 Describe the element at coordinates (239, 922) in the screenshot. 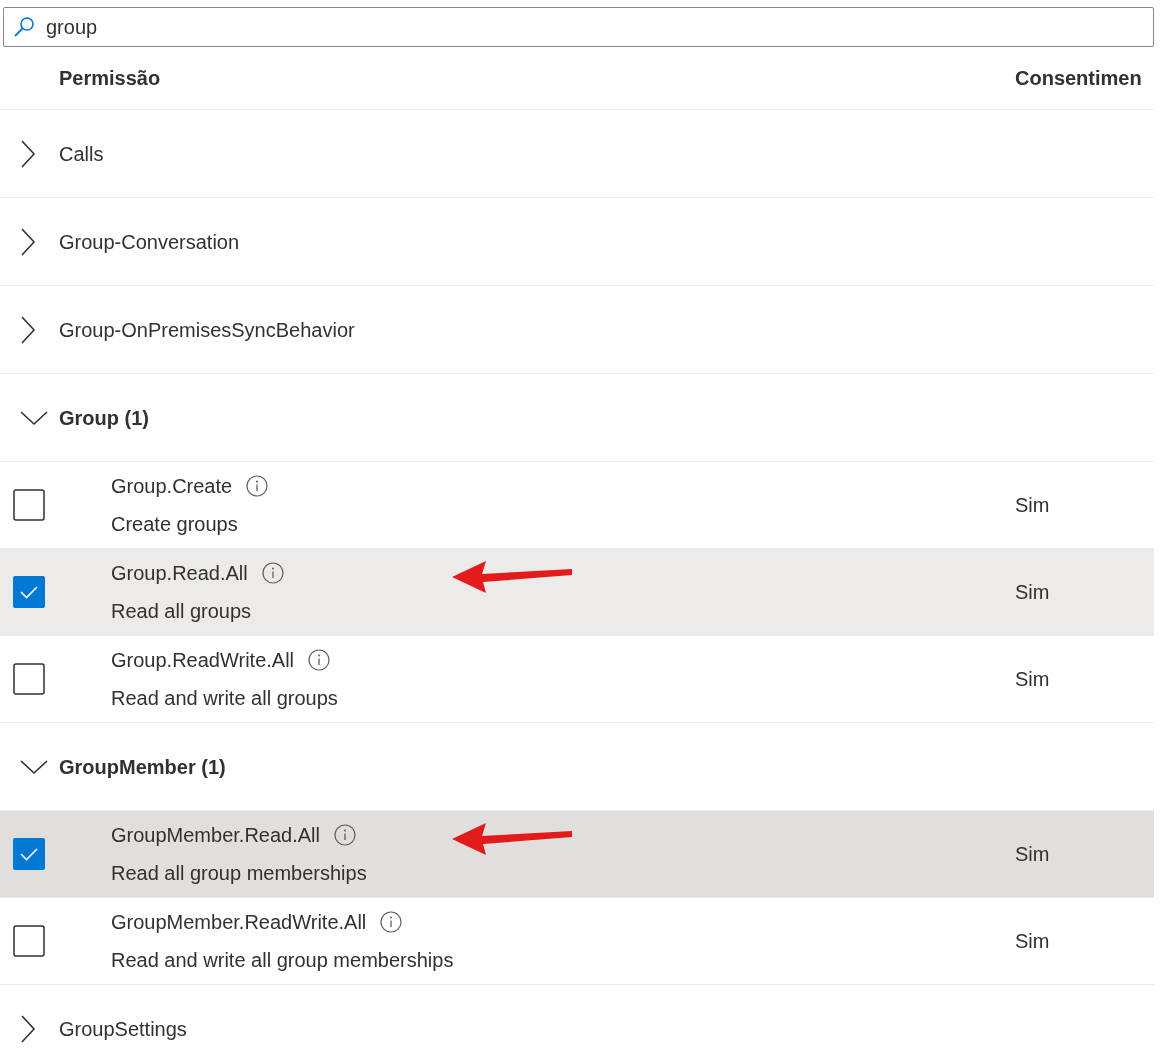

I see `permission-name: GroupMember.ReadWrite.All` at that location.